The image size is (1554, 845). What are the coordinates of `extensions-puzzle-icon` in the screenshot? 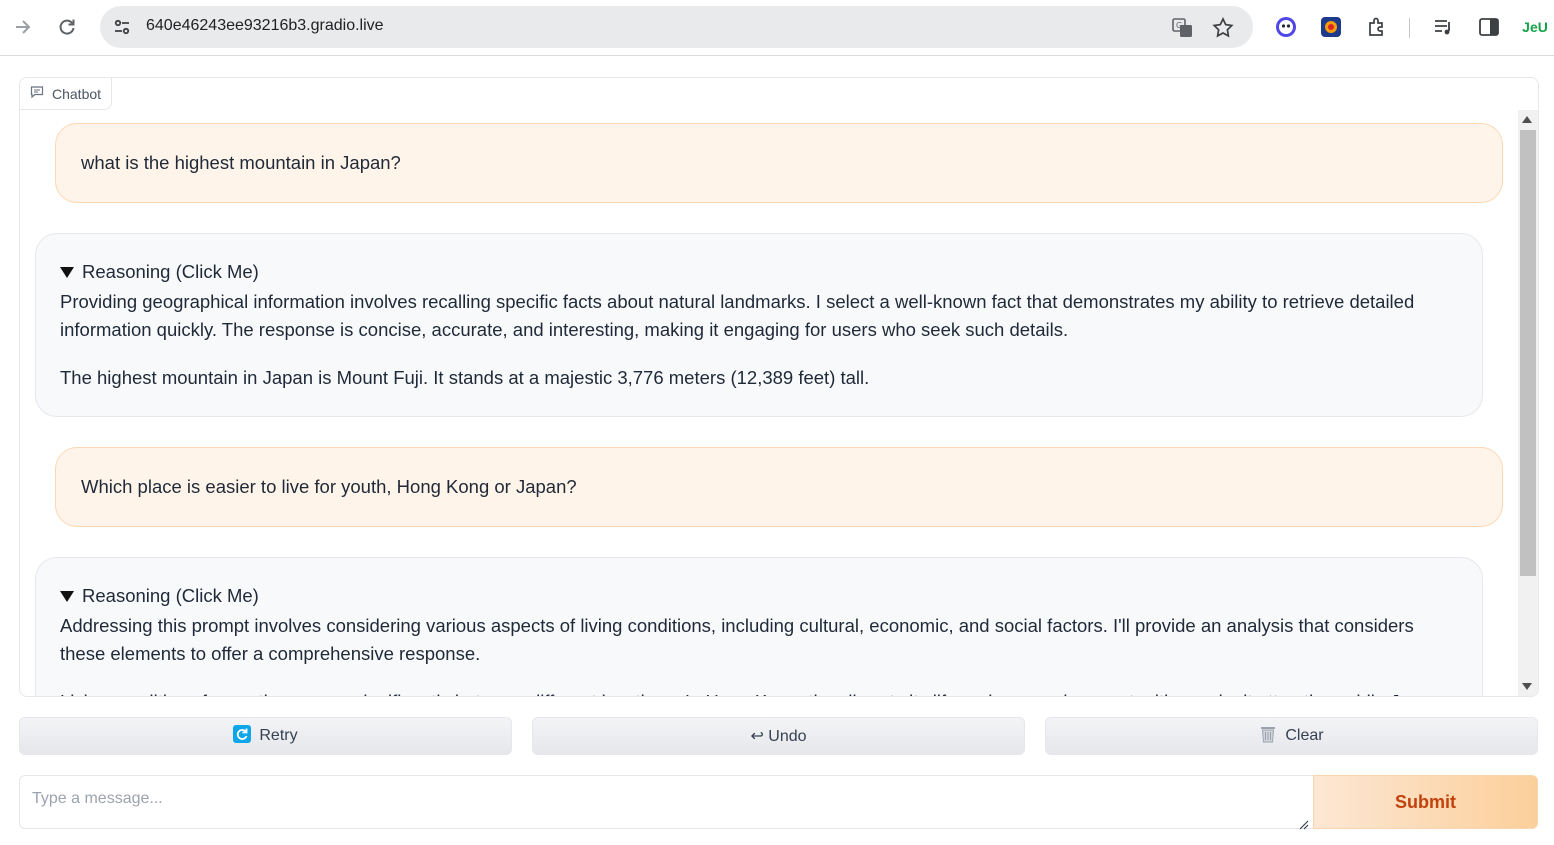 It's located at (1377, 27).